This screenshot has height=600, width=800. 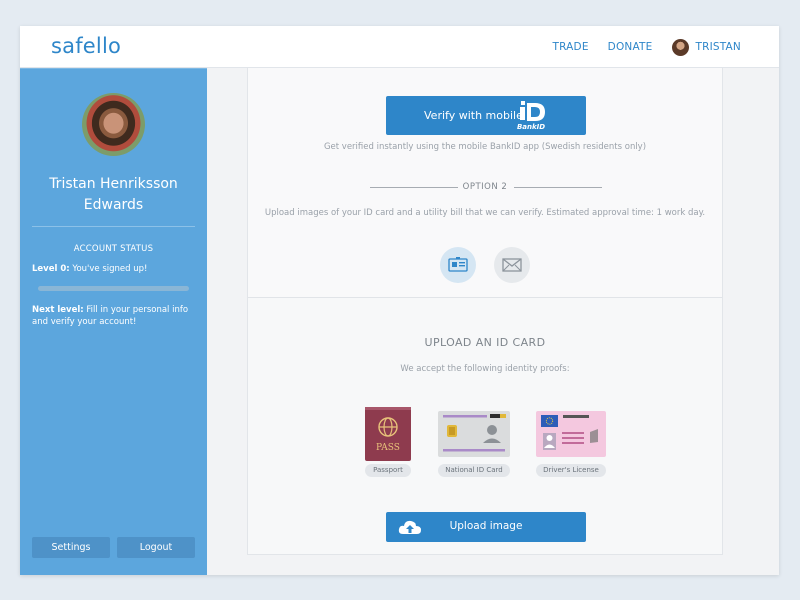 What do you see at coordinates (531, 127) in the screenshot?
I see `bankid-logo-text: BankID` at bounding box center [531, 127].